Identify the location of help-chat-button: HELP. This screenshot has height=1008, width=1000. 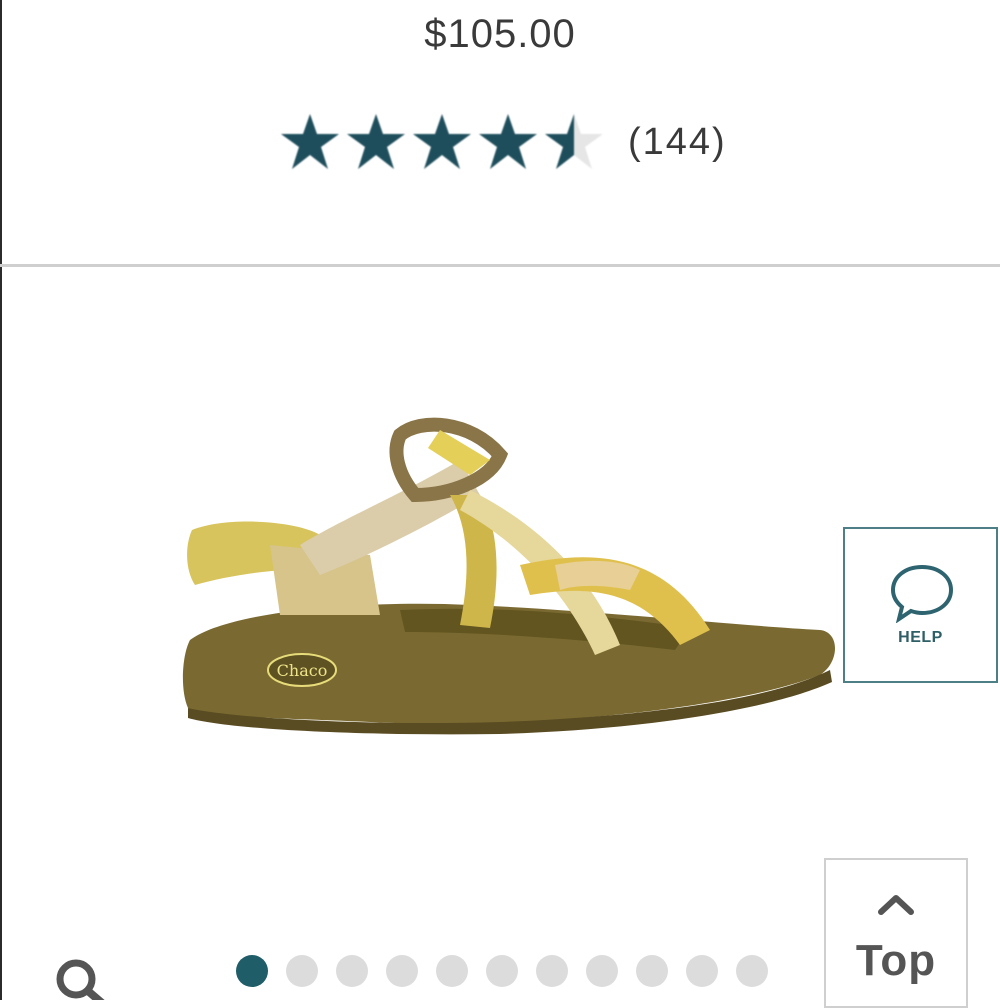
(920, 605).